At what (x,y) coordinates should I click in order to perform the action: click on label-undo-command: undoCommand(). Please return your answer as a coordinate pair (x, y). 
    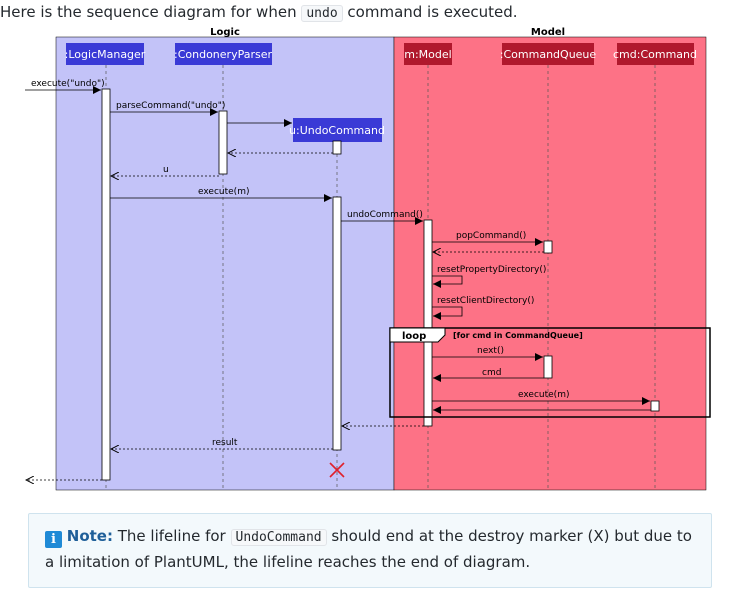
    Looking at the image, I should click on (385, 215).